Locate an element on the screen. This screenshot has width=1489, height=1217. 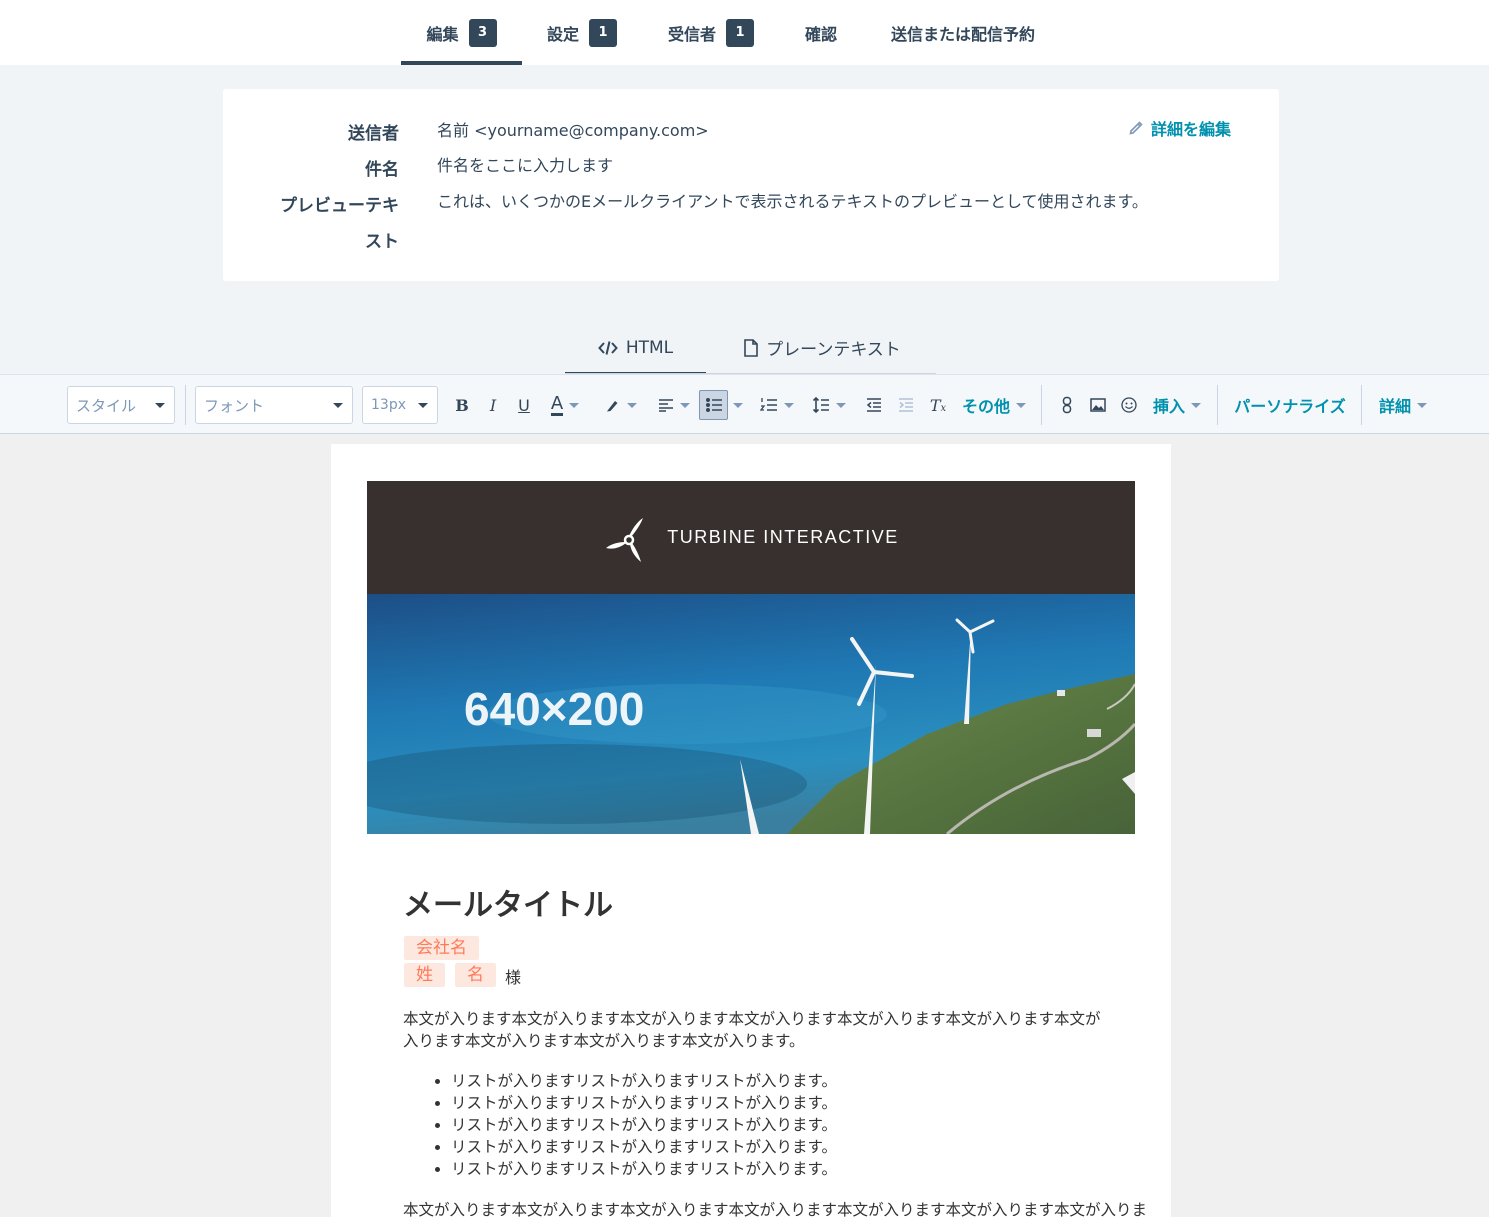
step-tab-edit: 編集 3 is located at coordinates (461, 32).